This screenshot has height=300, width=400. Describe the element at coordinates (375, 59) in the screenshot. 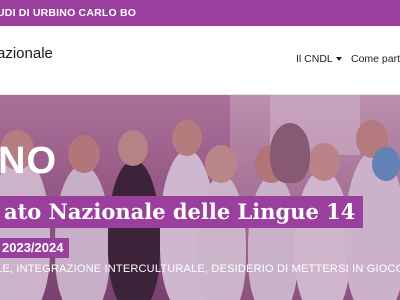

I see `nav-item-come-partecipare: Come parte` at that location.